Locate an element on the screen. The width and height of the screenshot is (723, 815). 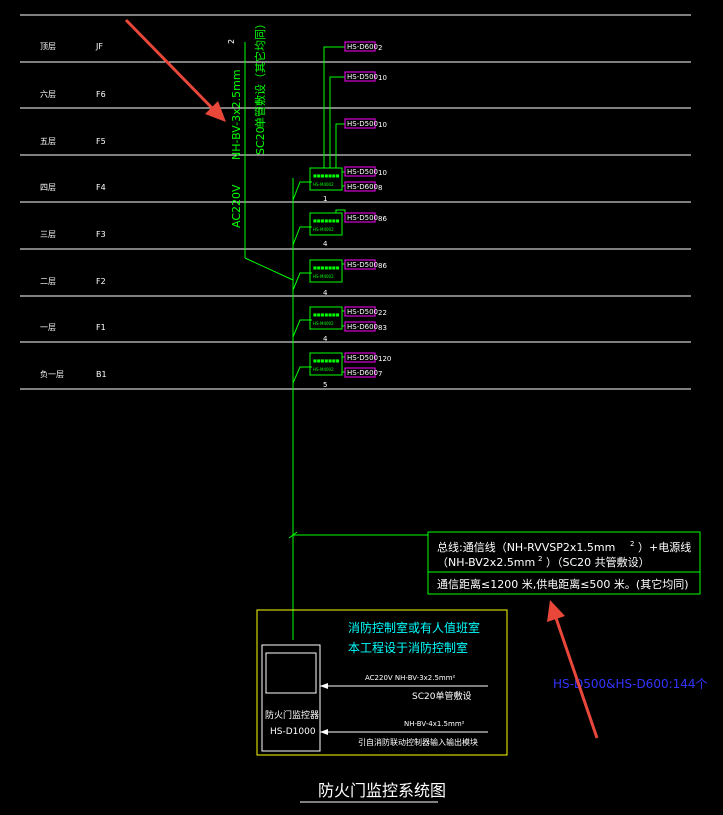
riser-top-mark: 2 is located at coordinates (231, 41).